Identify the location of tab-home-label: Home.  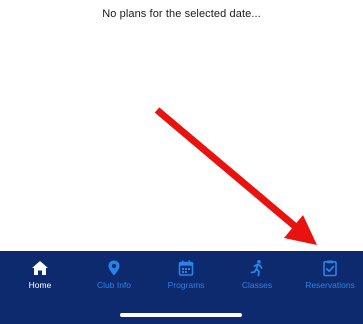
(40, 285).